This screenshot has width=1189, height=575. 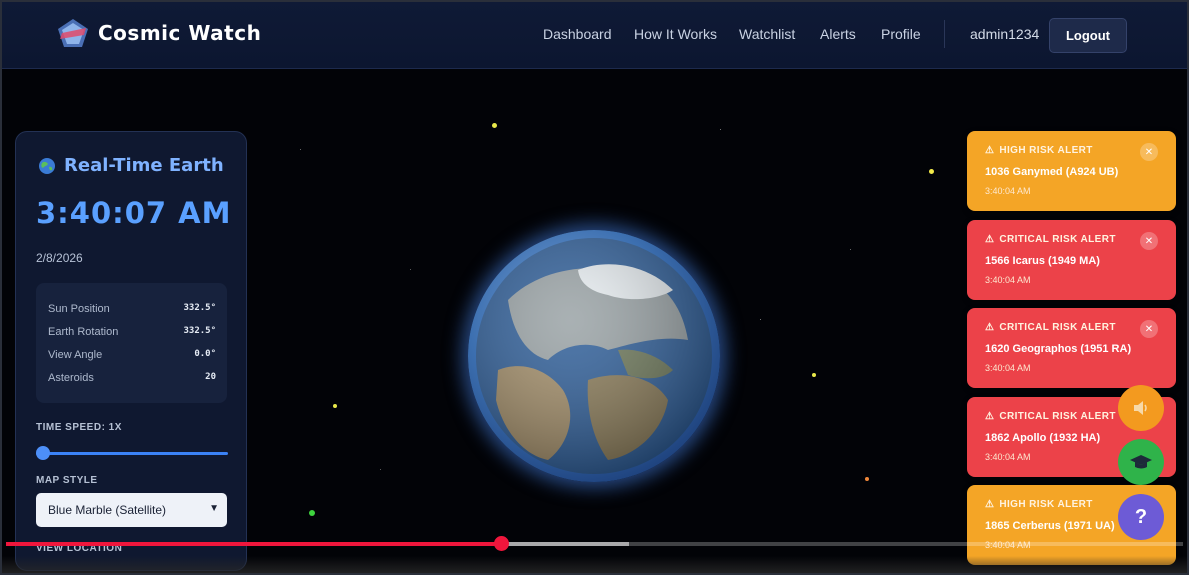 I want to click on video-played-bar, so click(x=253, y=544).